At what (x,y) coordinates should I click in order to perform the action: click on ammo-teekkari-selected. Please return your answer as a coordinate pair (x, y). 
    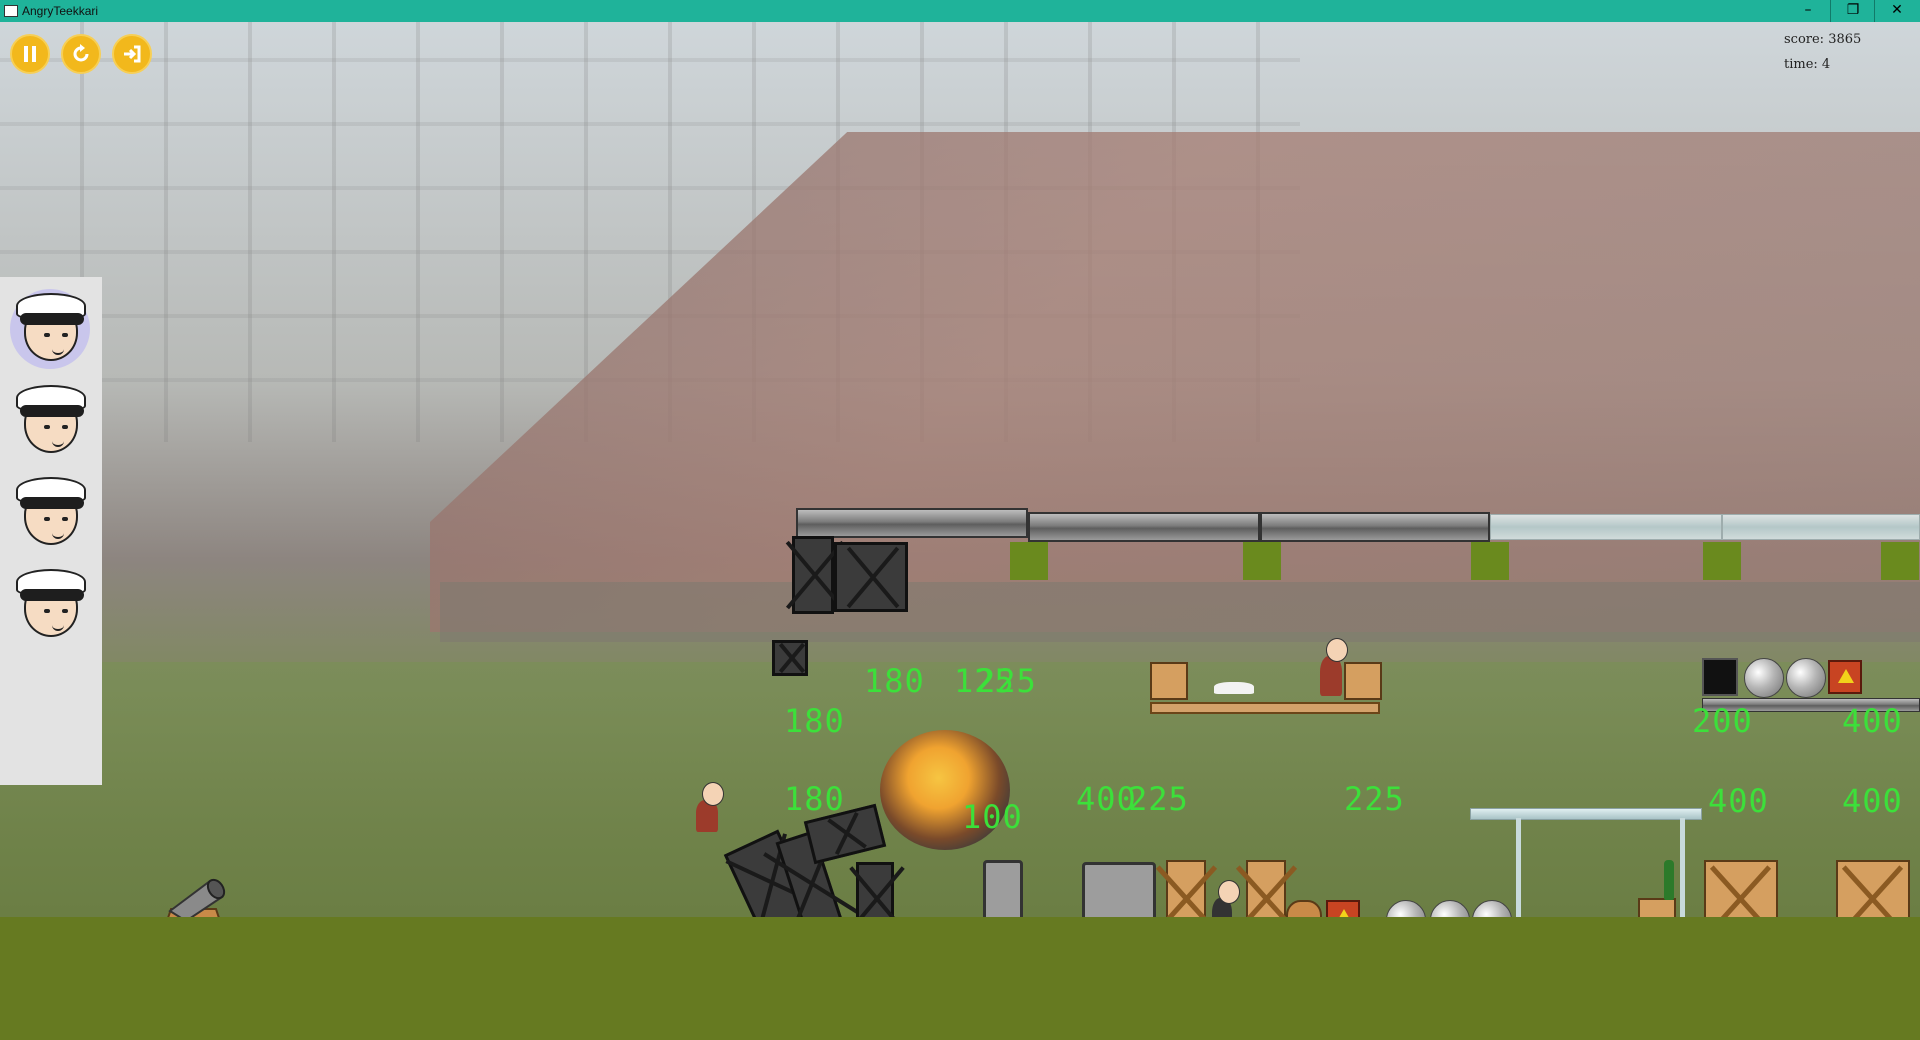
    Looking at the image, I should click on (50, 329).